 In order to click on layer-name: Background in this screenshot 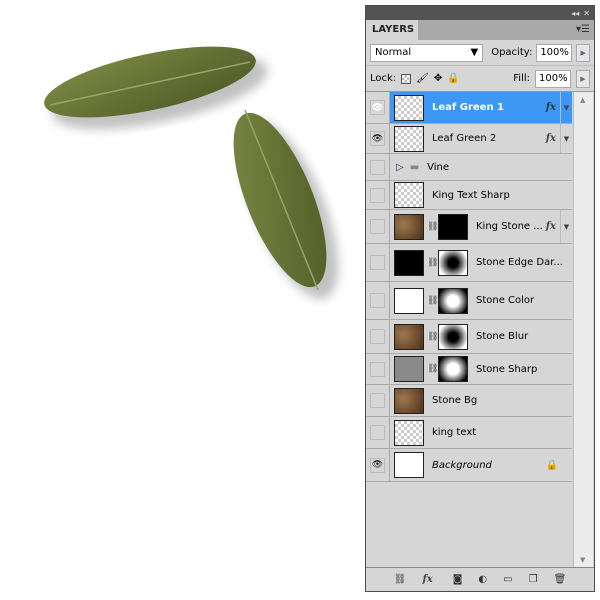, I will do `click(462, 465)`.